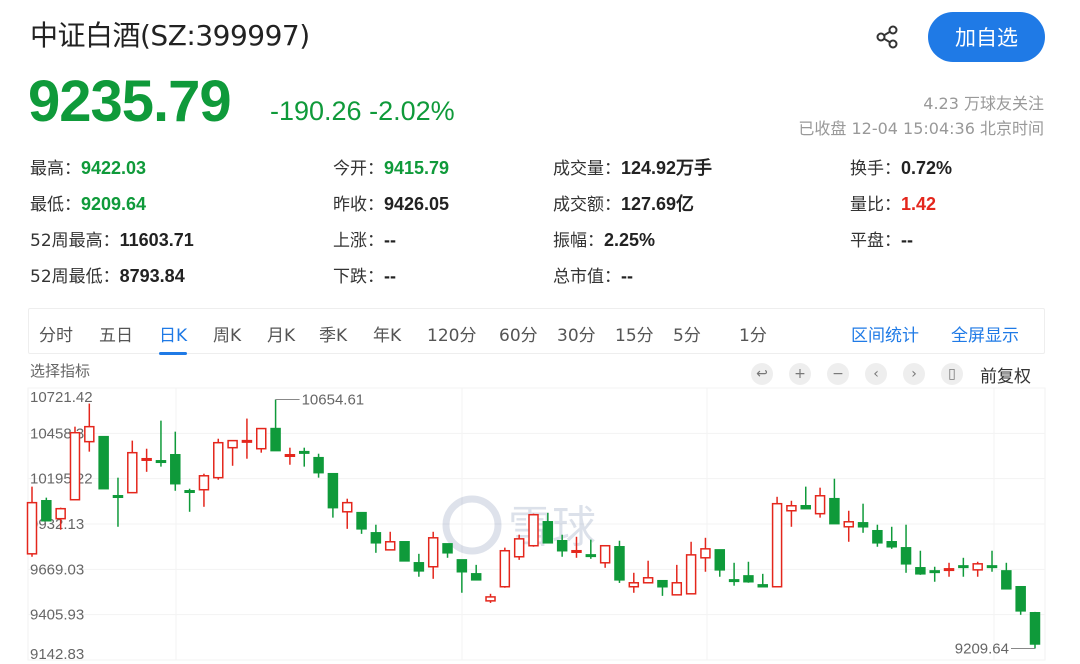 The image size is (1080, 664). Describe the element at coordinates (800, 374) in the screenshot. I see `zoom-in-icon: +` at that location.